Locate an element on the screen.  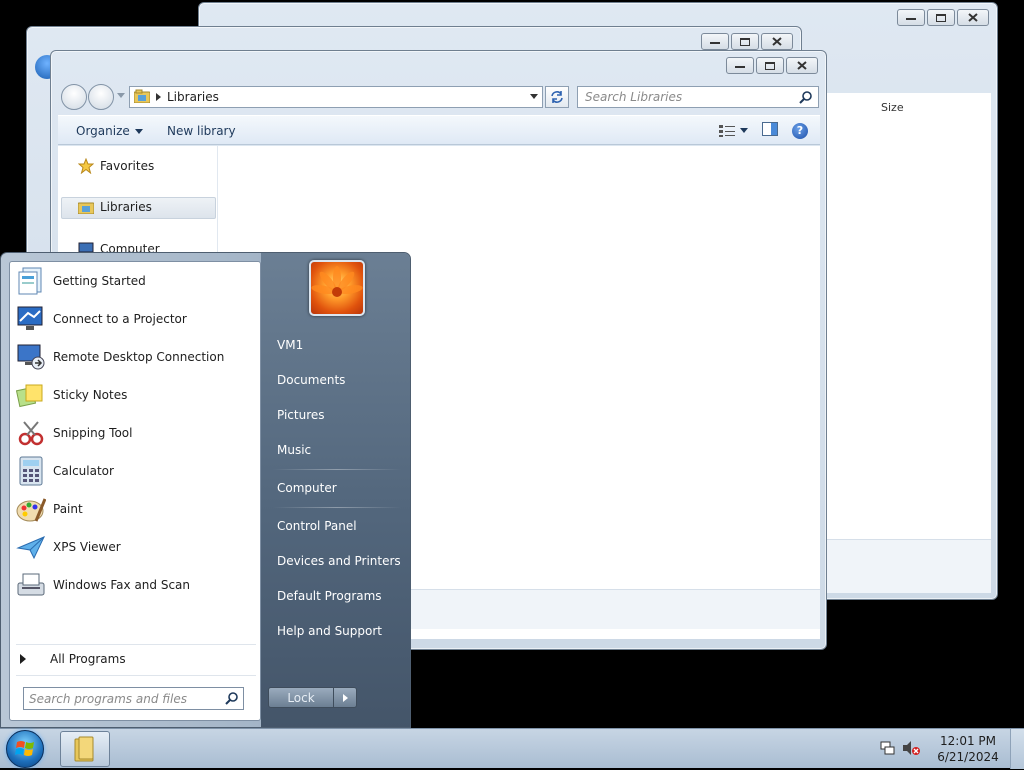
new-library-button: New library is located at coordinates (201, 131).